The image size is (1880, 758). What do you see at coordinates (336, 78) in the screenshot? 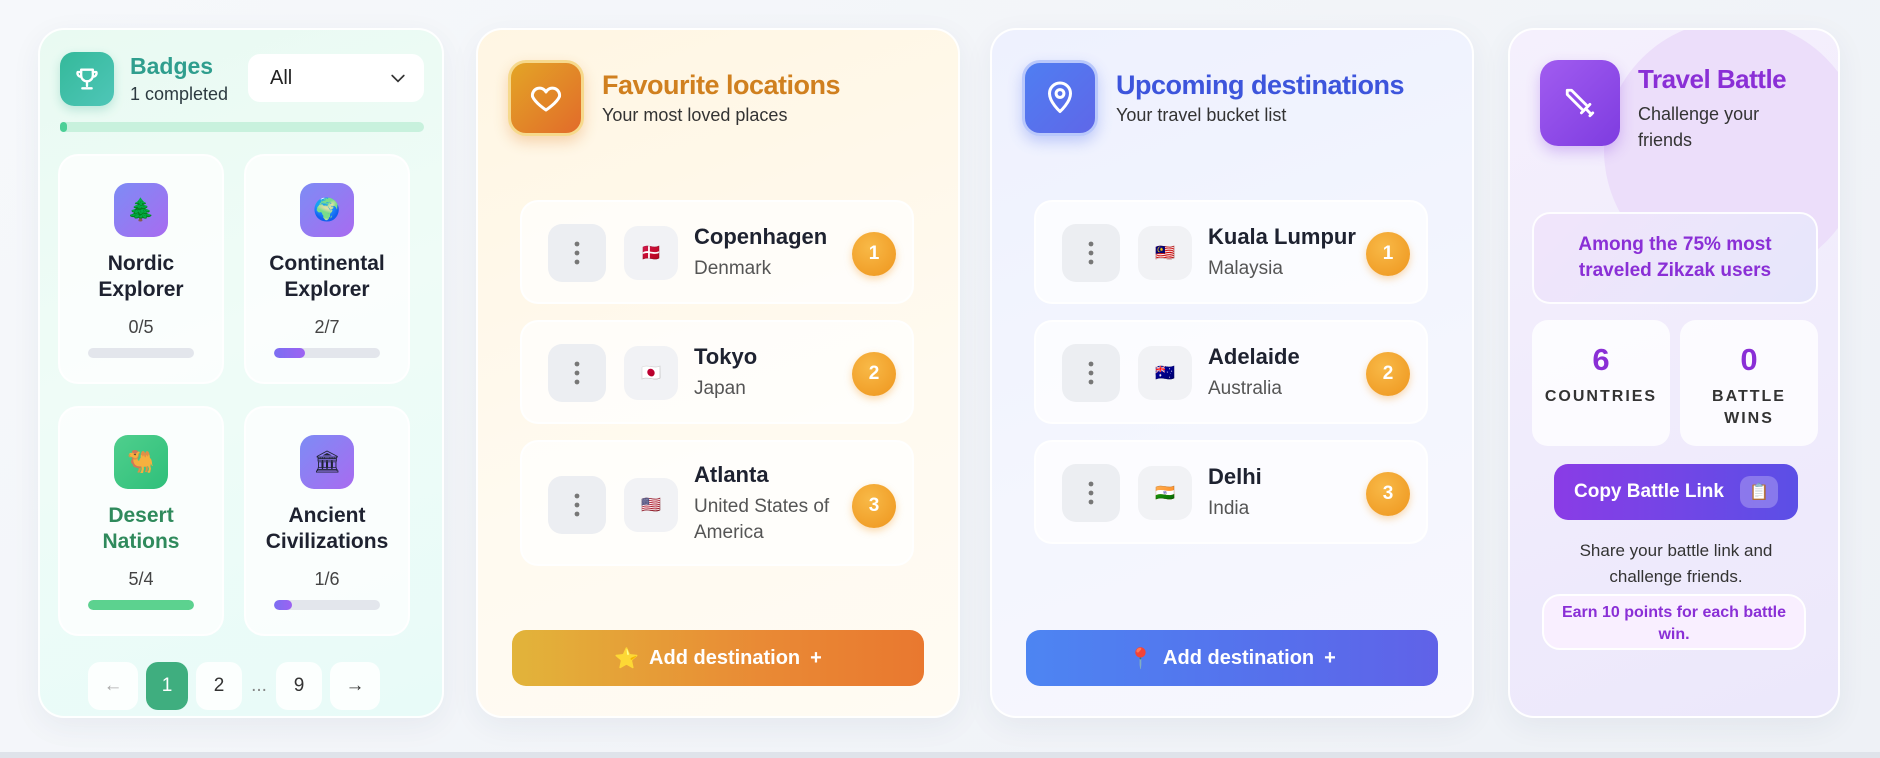
I see `badge-filter-select: All` at bounding box center [336, 78].